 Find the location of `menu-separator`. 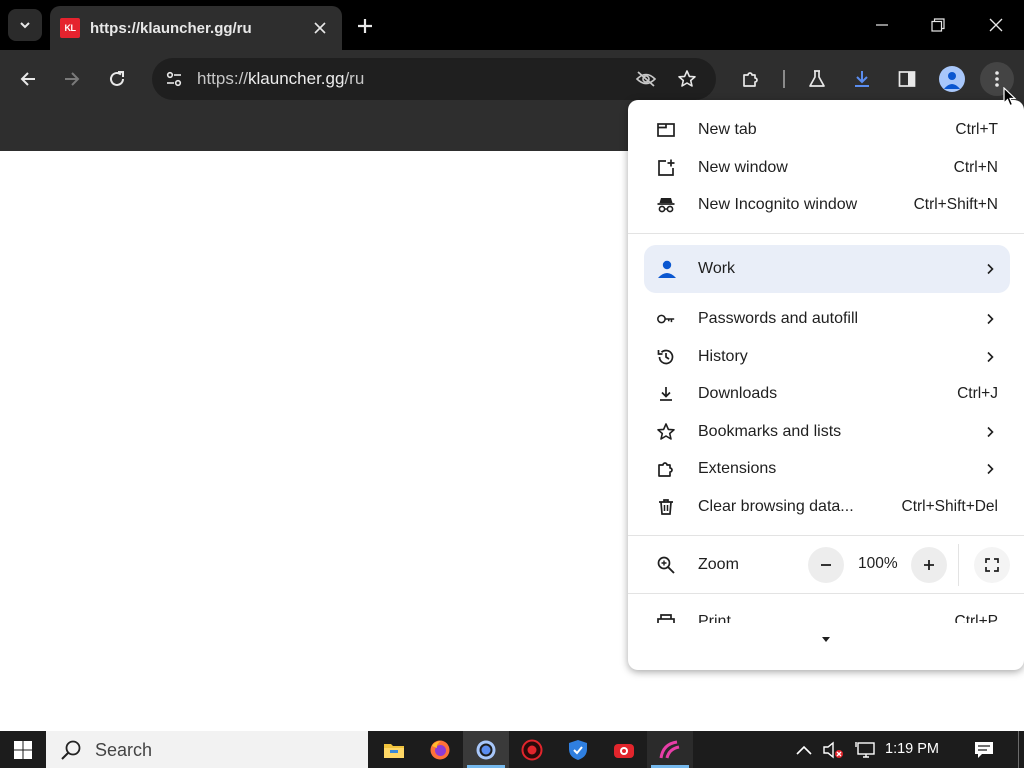

menu-separator is located at coordinates (826, 233).